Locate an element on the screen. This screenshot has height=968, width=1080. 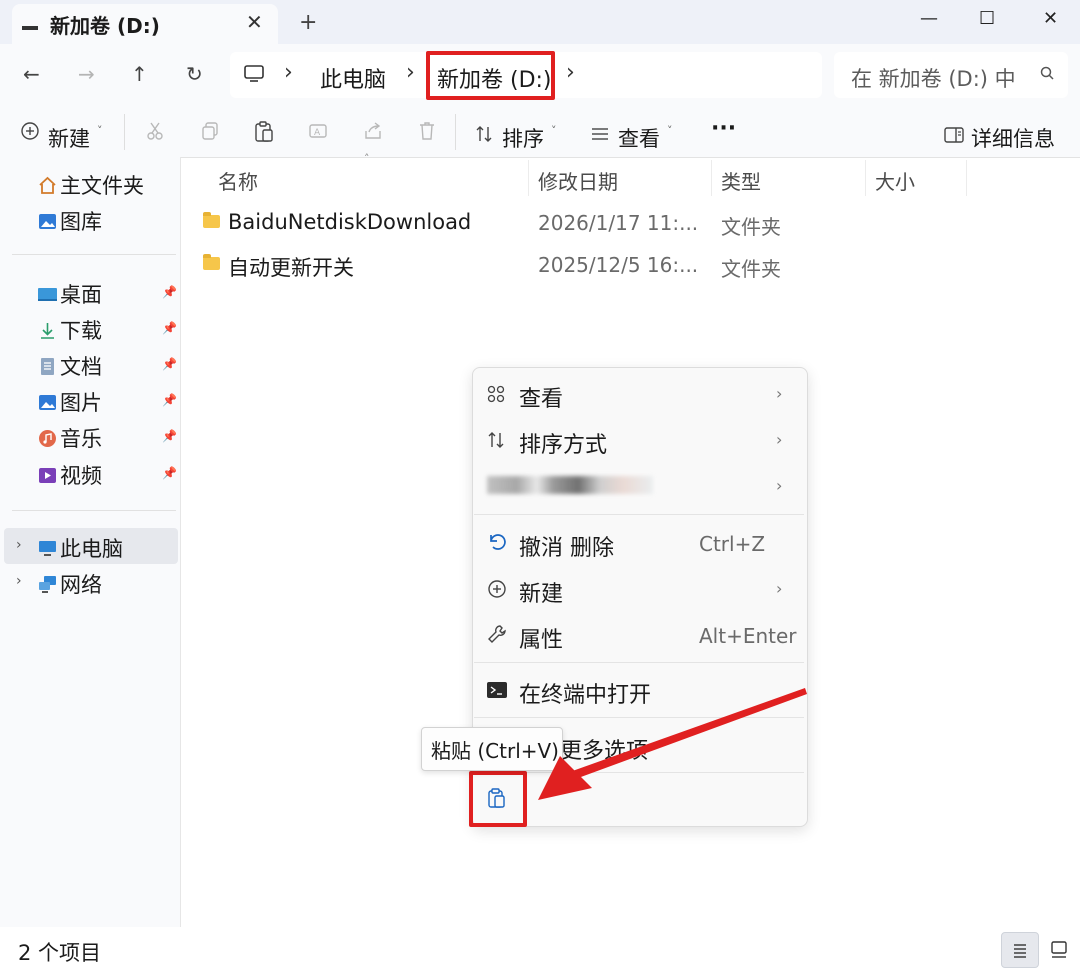
rename-icon: A is located at coordinates (318, 131).